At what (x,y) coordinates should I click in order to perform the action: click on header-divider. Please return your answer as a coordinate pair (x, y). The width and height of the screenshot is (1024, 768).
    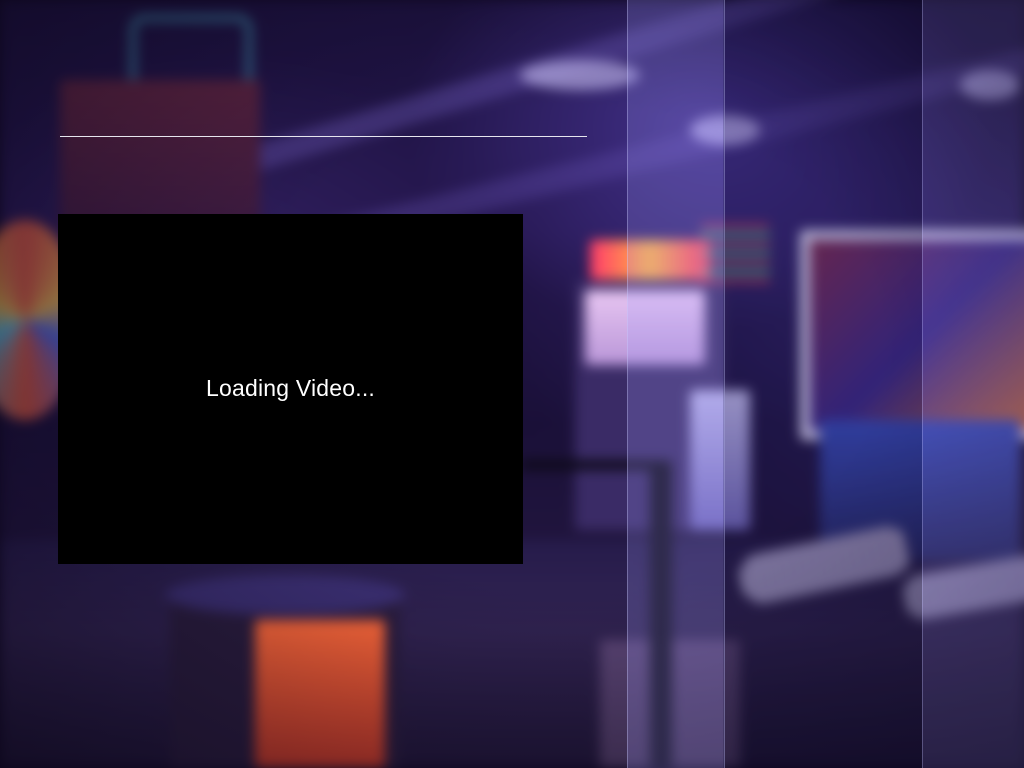
    Looking at the image, I should click on (323, 136).